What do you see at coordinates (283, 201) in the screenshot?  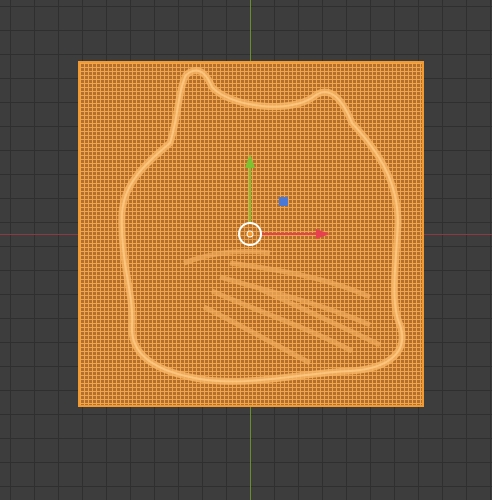 I see `plane-handle` at bounding box center [283, 201].